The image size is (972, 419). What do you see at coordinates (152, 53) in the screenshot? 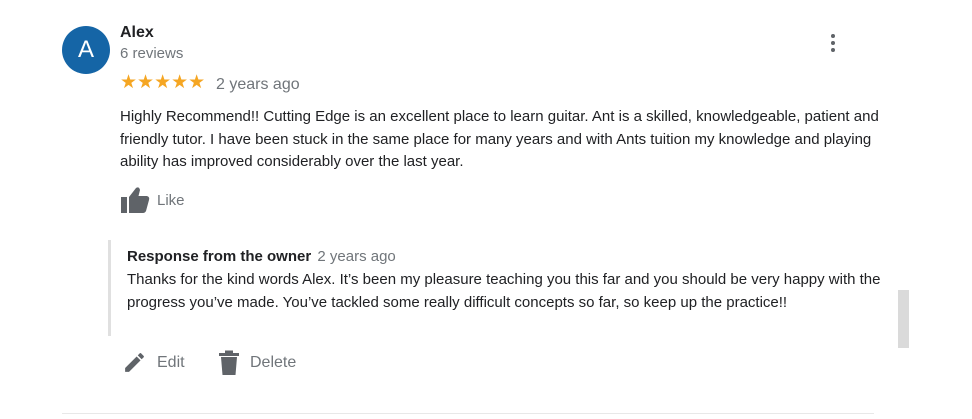
I see `review-count: 6 reviews` at bounding box center [152, 53].